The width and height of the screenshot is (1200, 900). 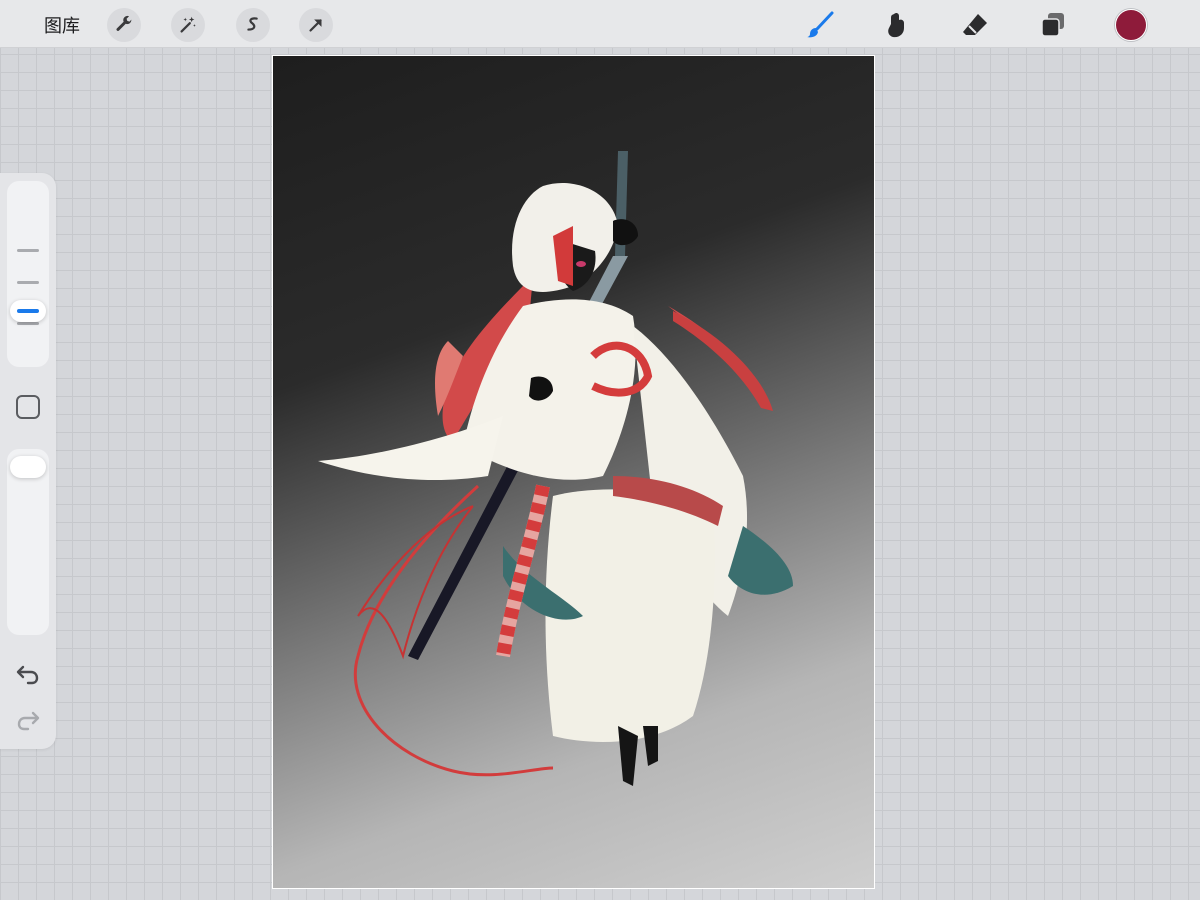 What do you see at coordinates (28, 542) in the screenshot?
I see `opacity-slider` at bounding box center [28, 542].